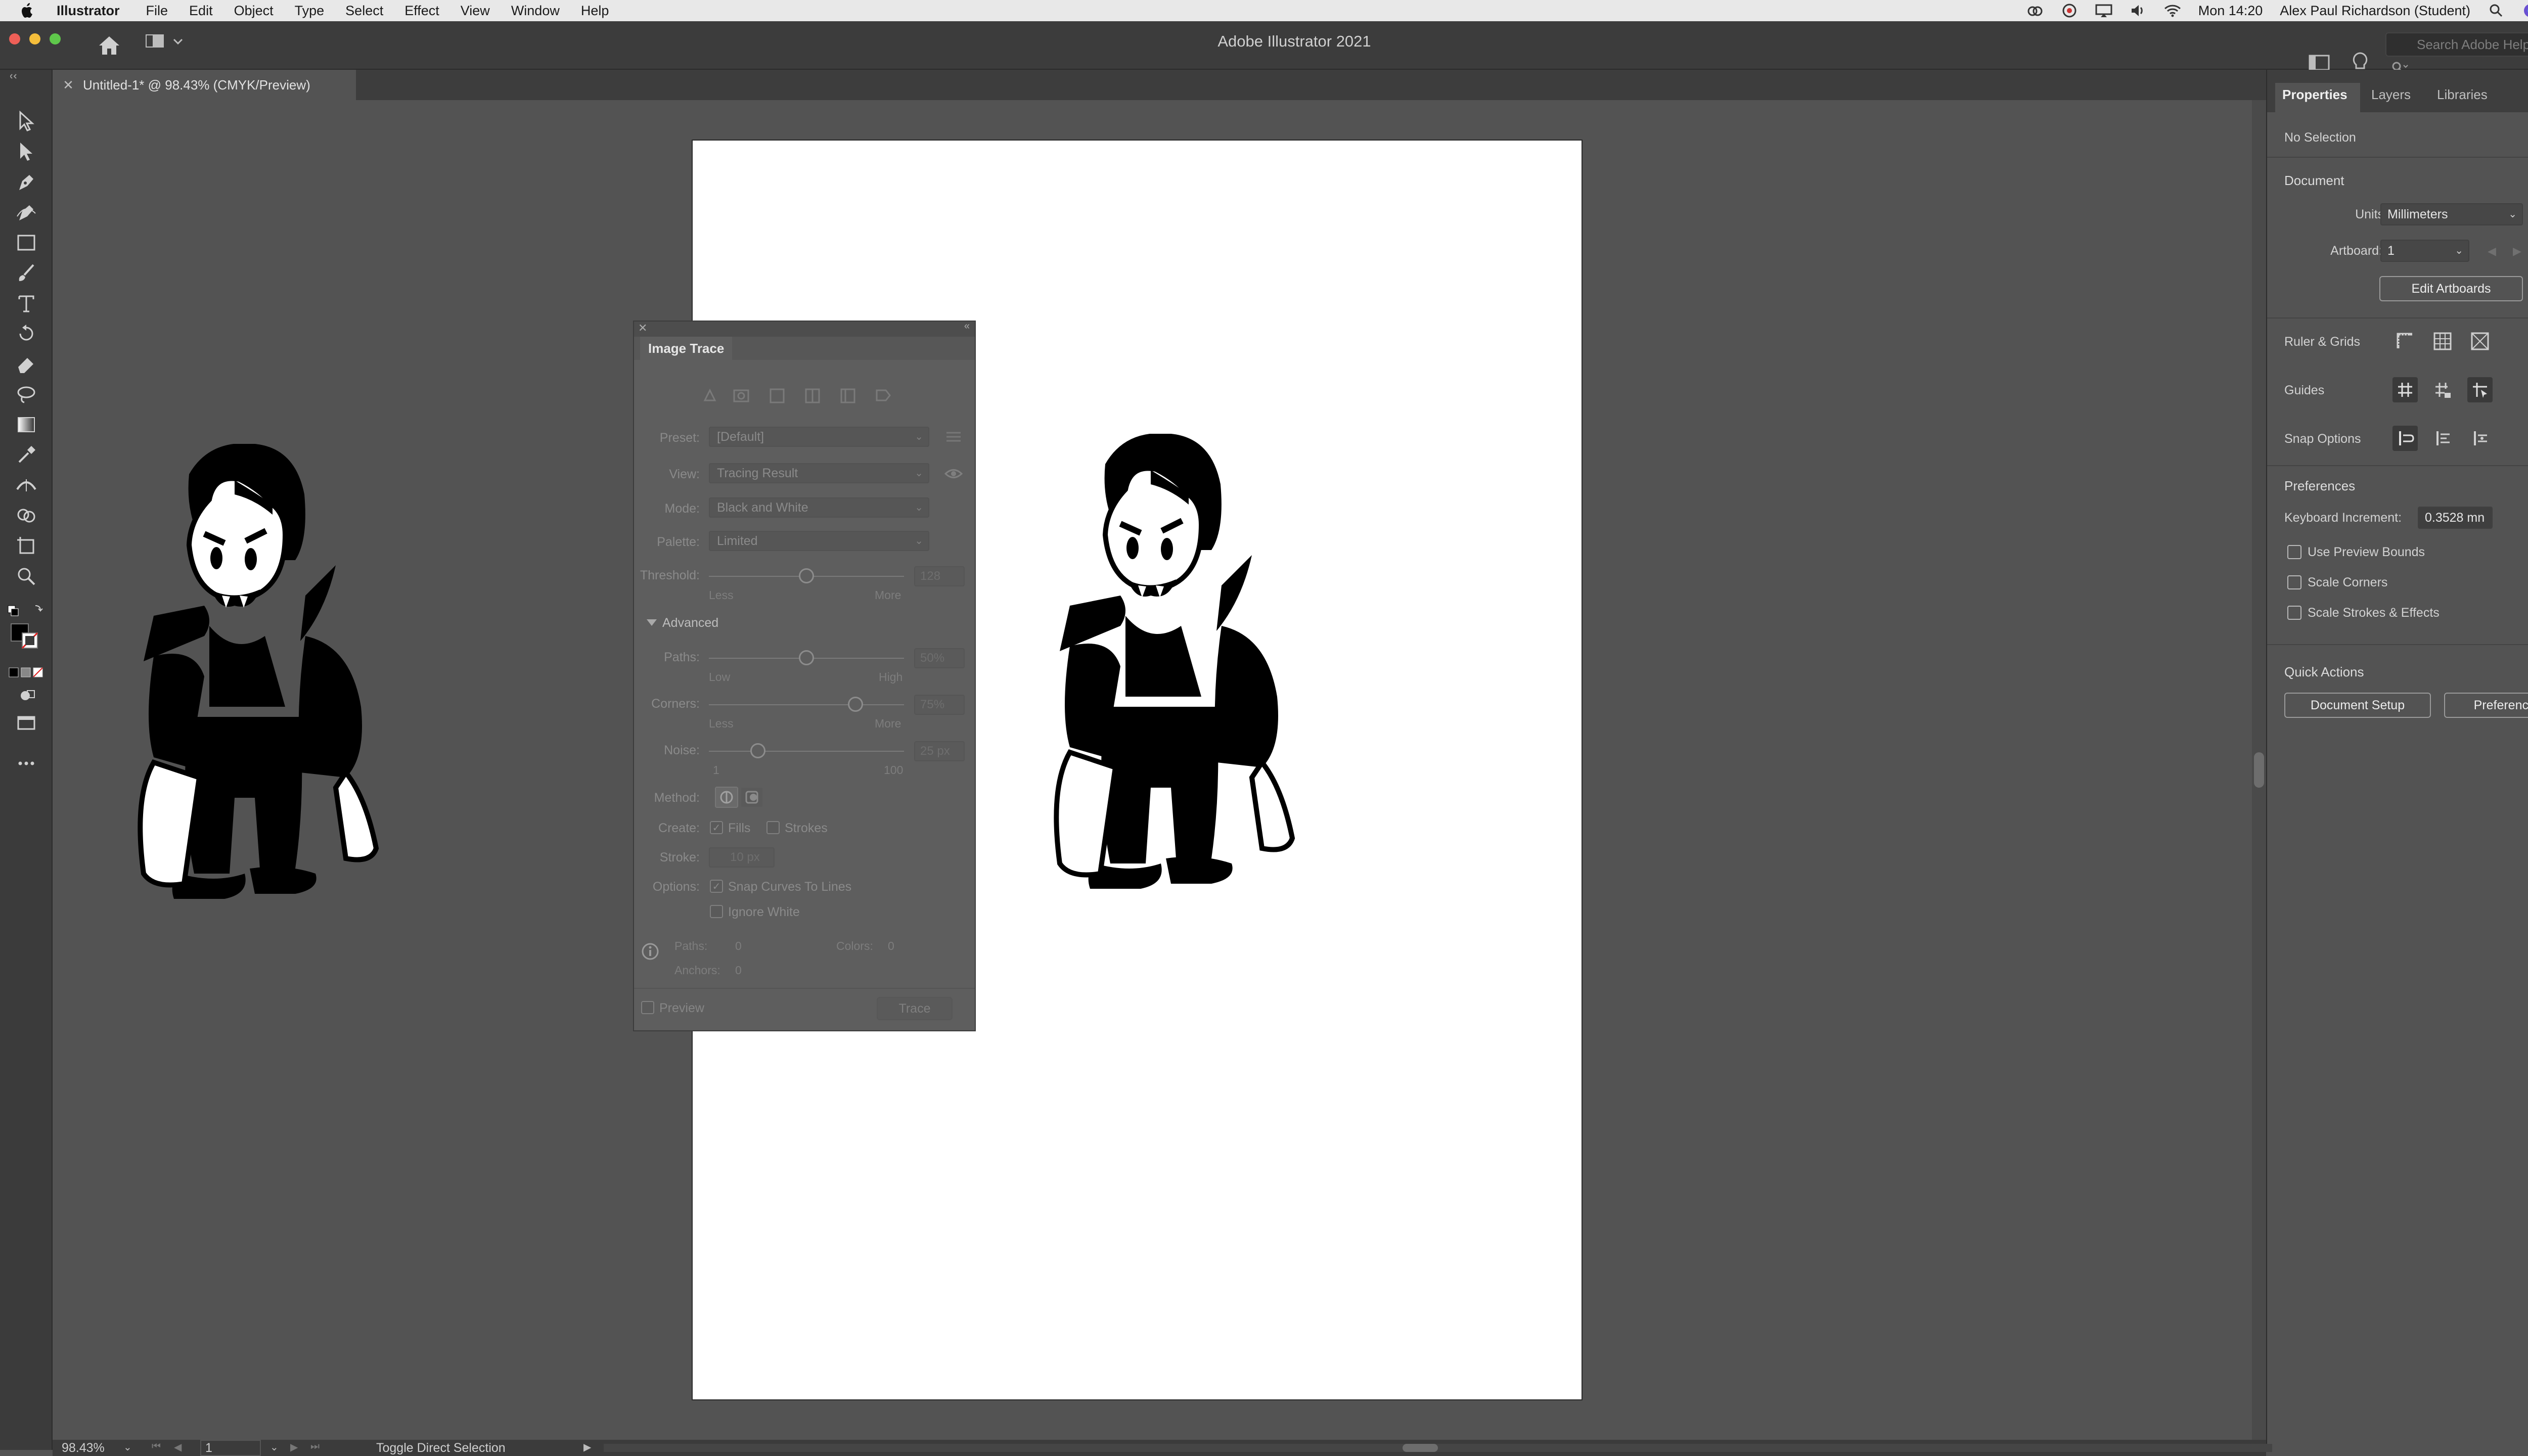  Describe the element at coordinates (2451, 214) in the screenshot. I see `units-dropdown: Millimeters ⌄` at that location.